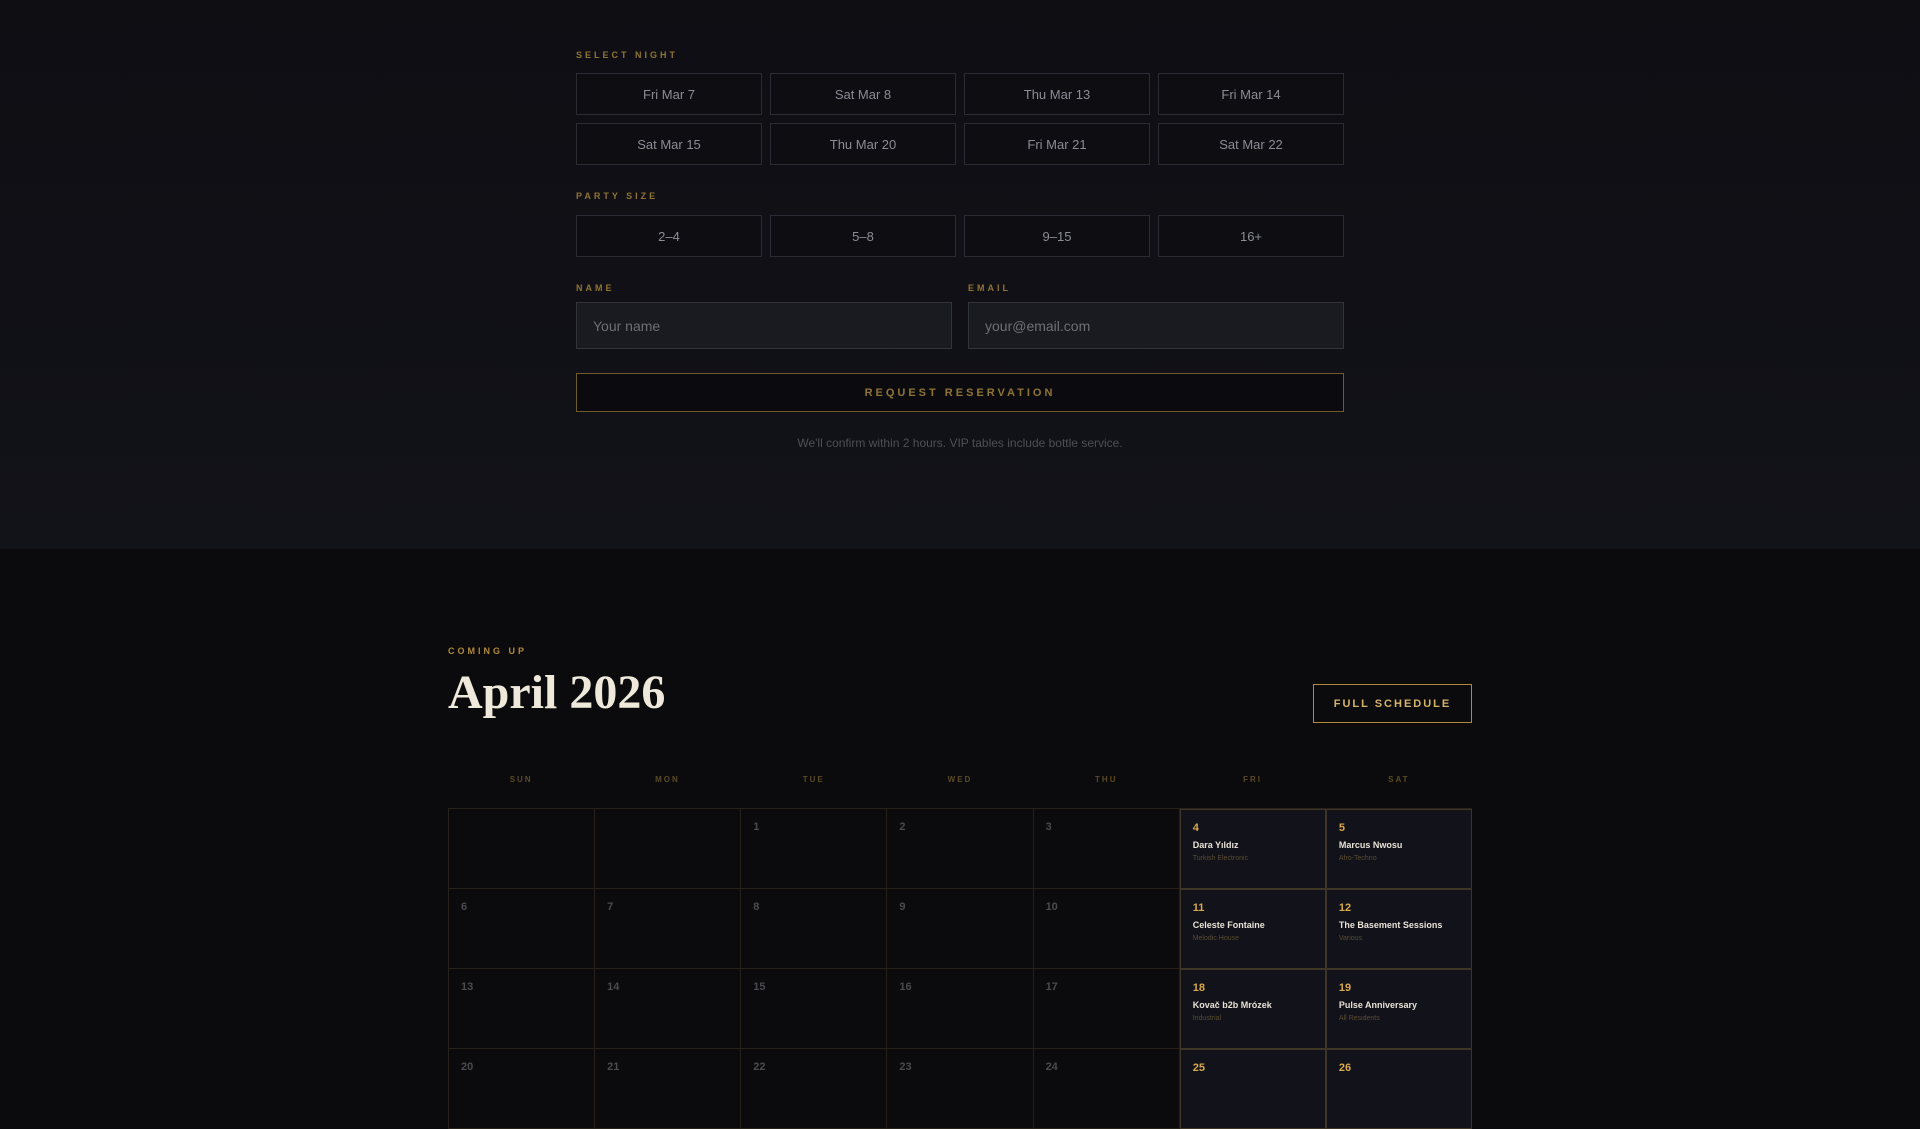  Describe the element at coordinates (1228, 925) in the screenshot. I see `event-title: Celeste Fontaine` at that location.